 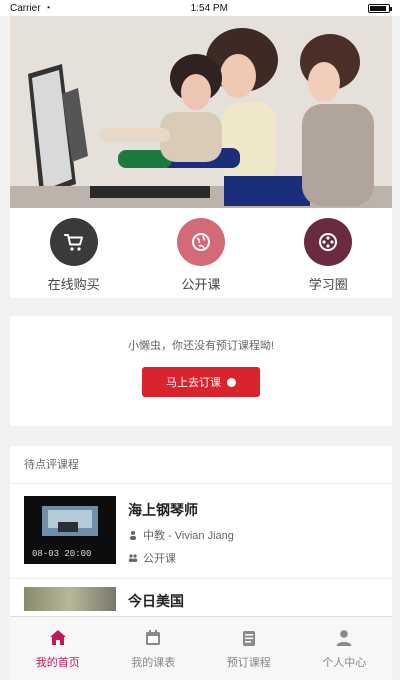 I want to click on book-course-label: 马上去订课, so click(x=193, y=383).